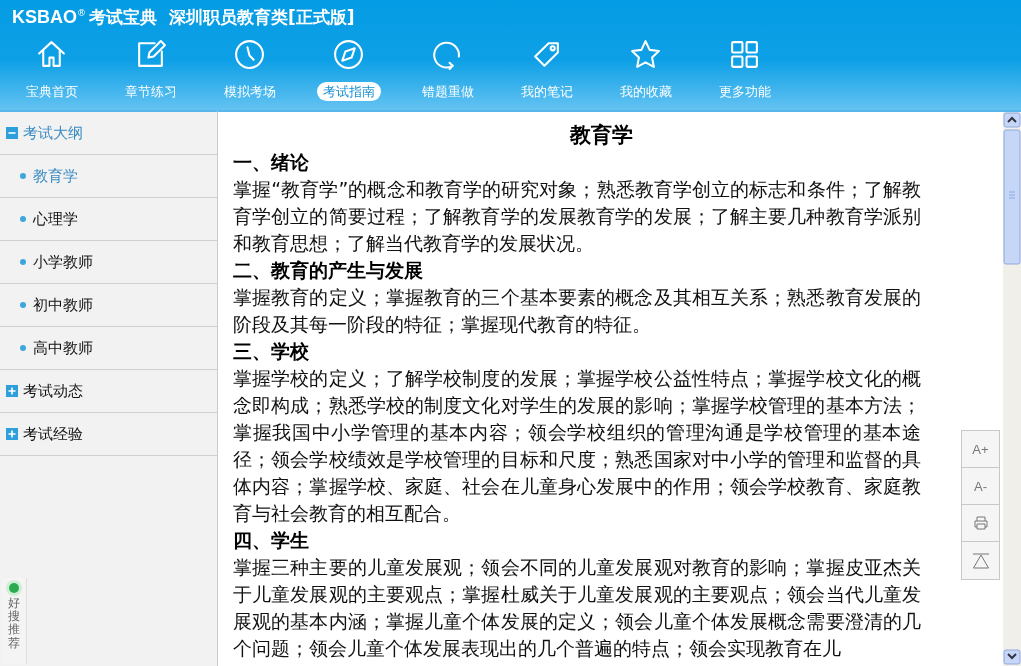 This screenshot has height=666, width=1021. What do you see at coordinates (63, 262) in the screenshot?
I see `sidebar-item: 小学教师` at bounding box center [63, 262].